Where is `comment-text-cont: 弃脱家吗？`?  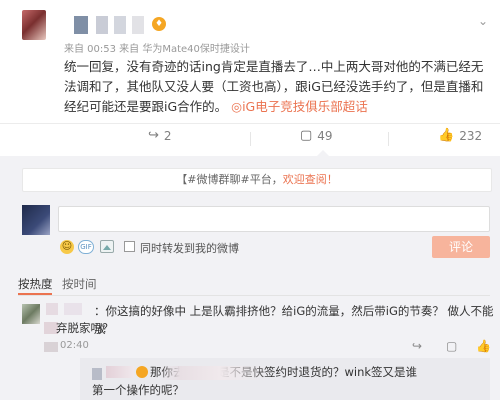 comment-text-cont: 弃脱家吗？ is located at coordinates (85, 328).